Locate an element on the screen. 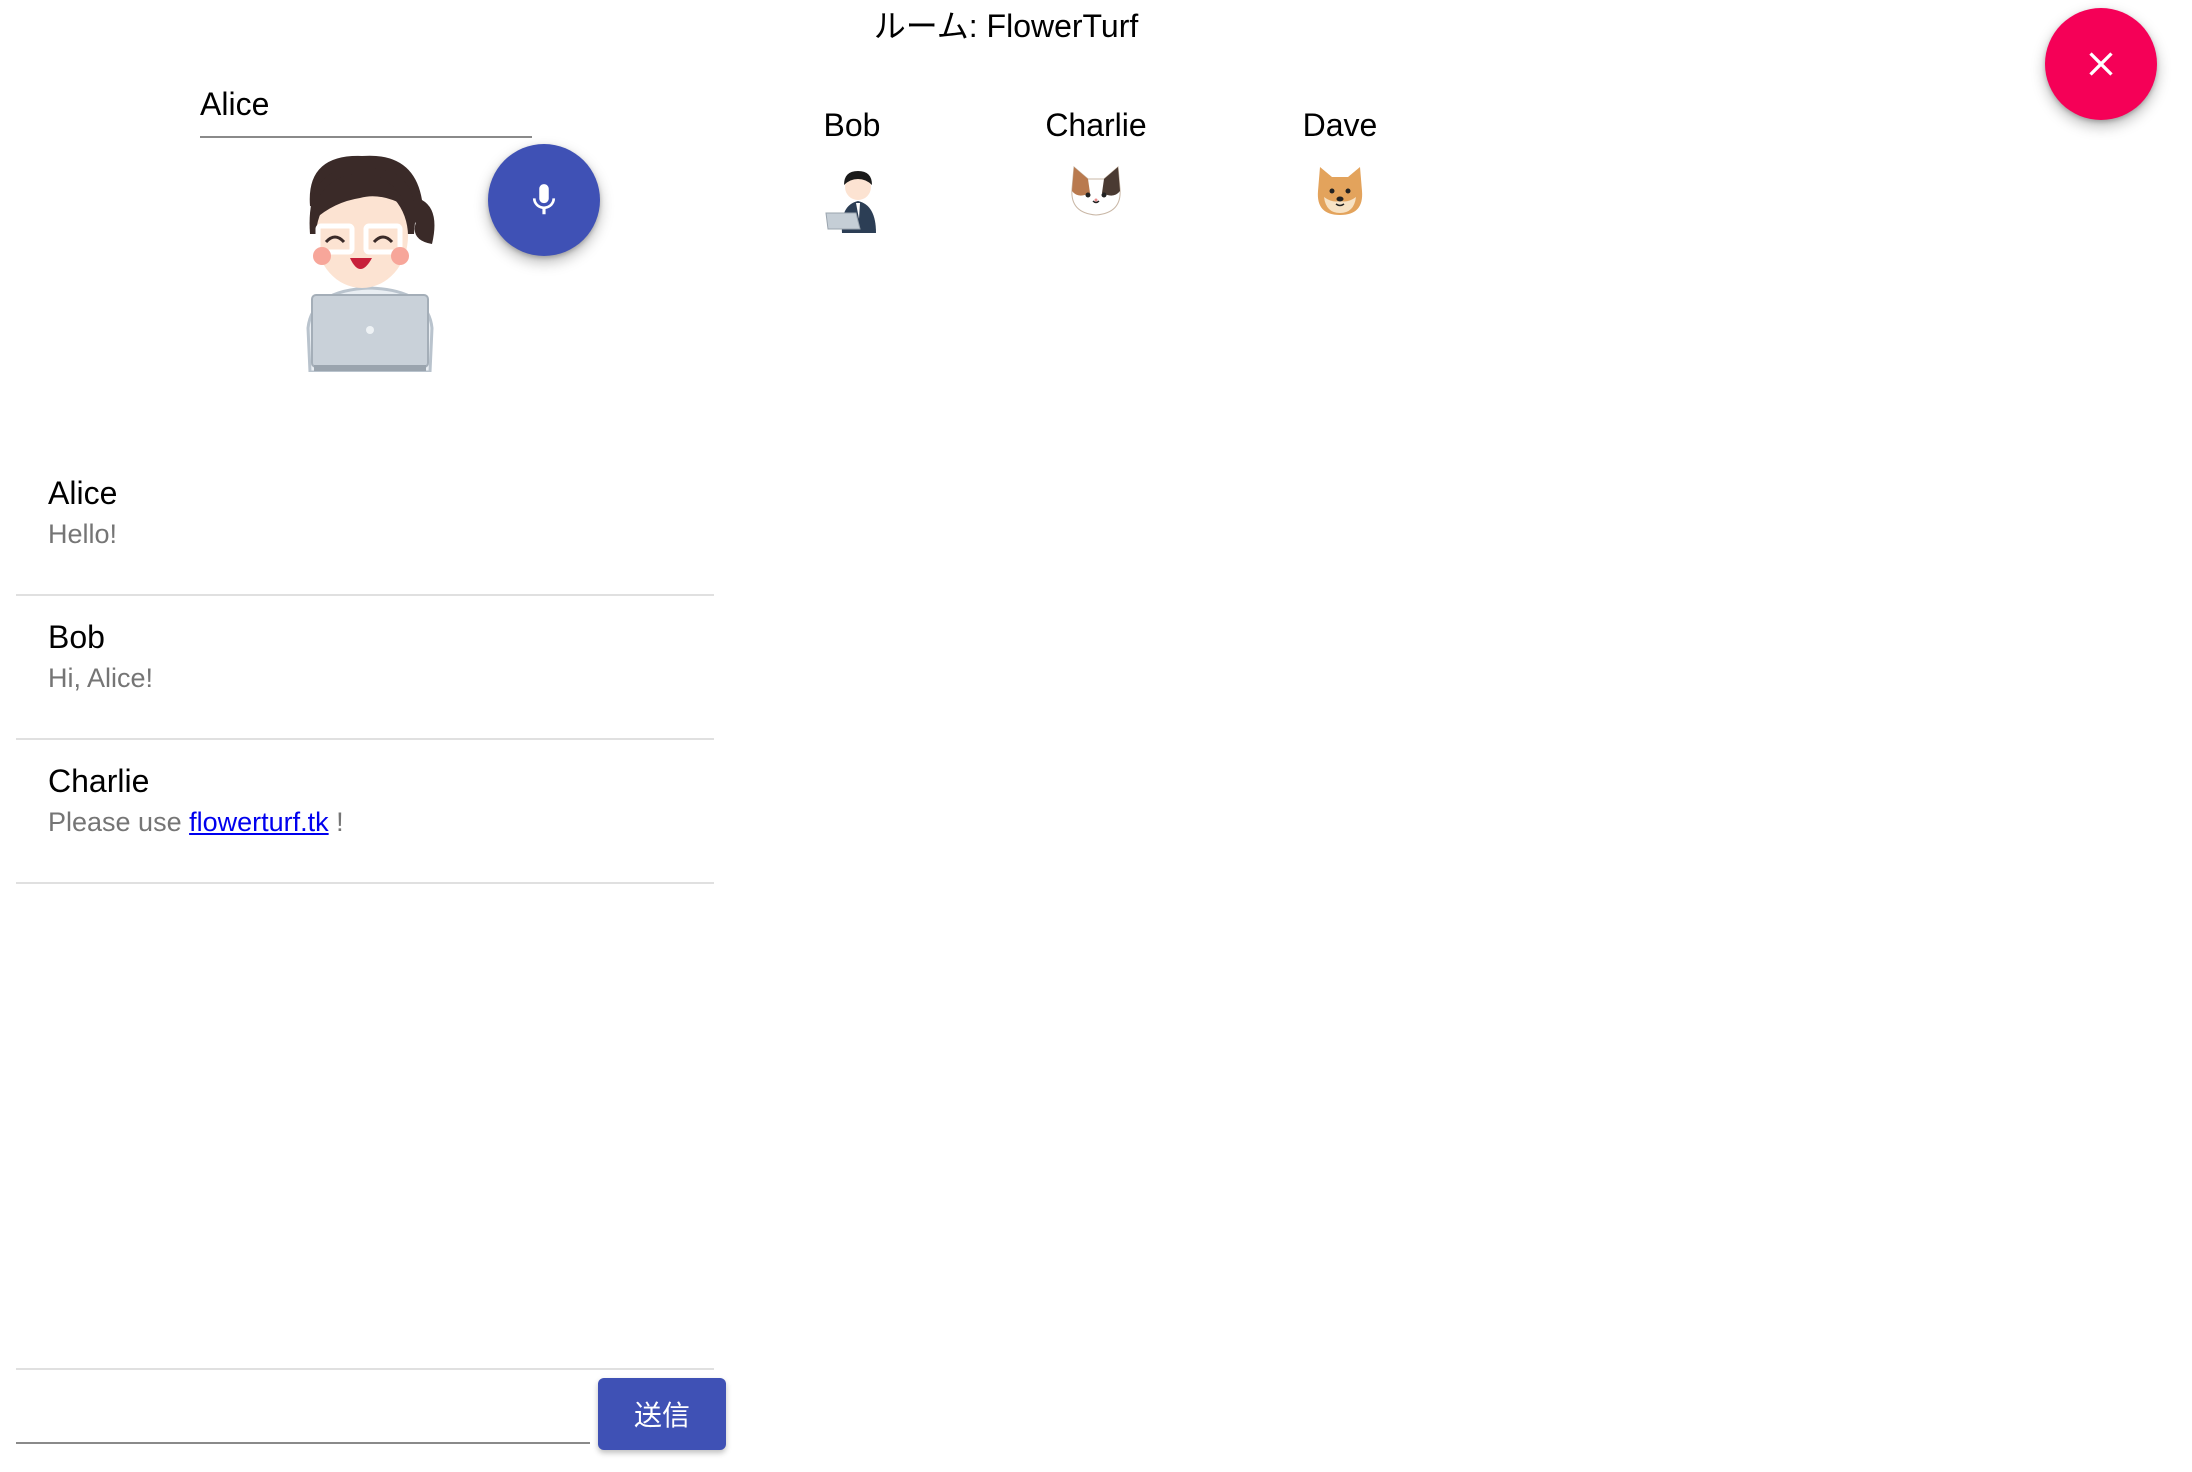 The height and width of the screenshot is (1472, 2192). peer-tile-bob: Bob is located at coordinates (852, 168).